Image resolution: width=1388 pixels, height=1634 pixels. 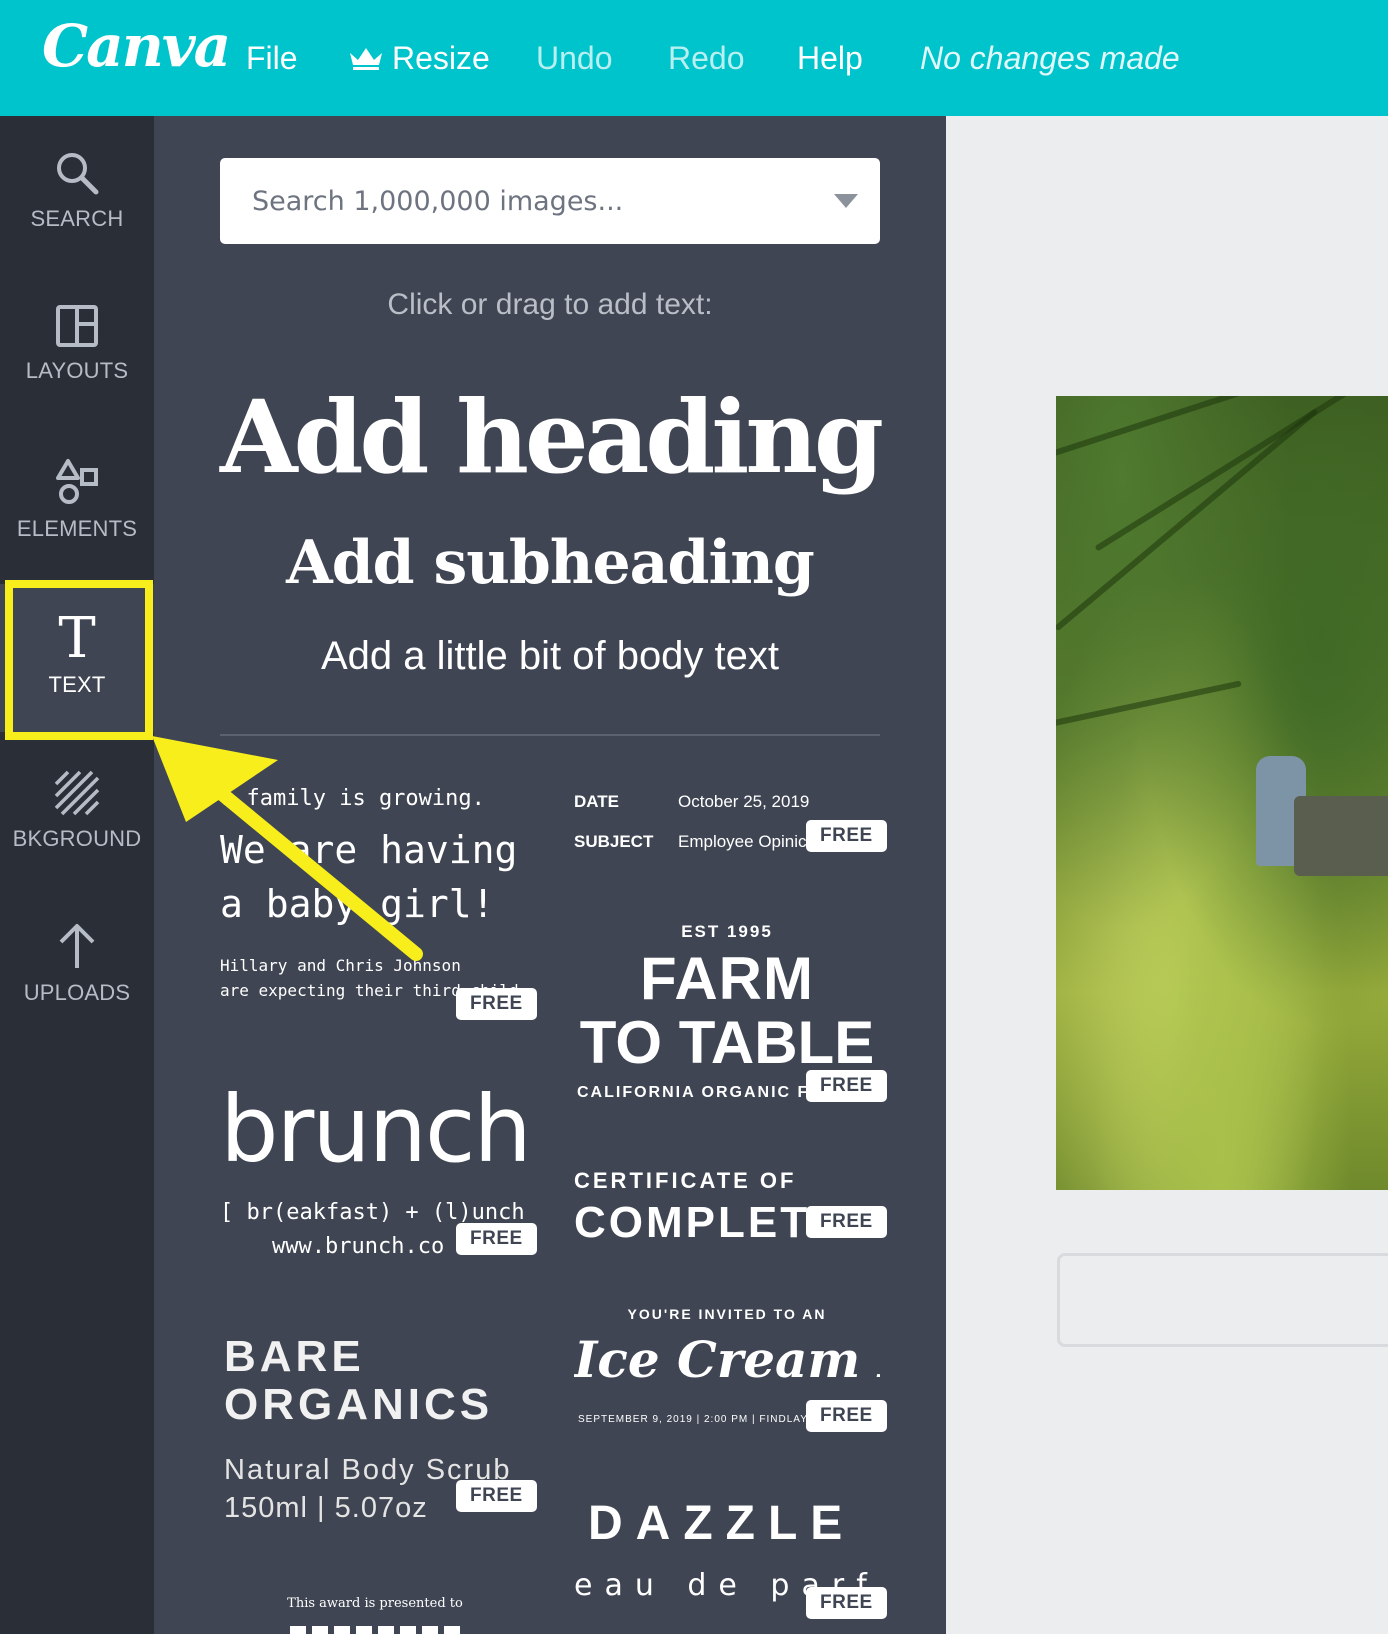 What do you see at coordinates (722, 1523) in the screenshot?
I see `template-text: DAZZLE` at bounding box center [722, 1523].